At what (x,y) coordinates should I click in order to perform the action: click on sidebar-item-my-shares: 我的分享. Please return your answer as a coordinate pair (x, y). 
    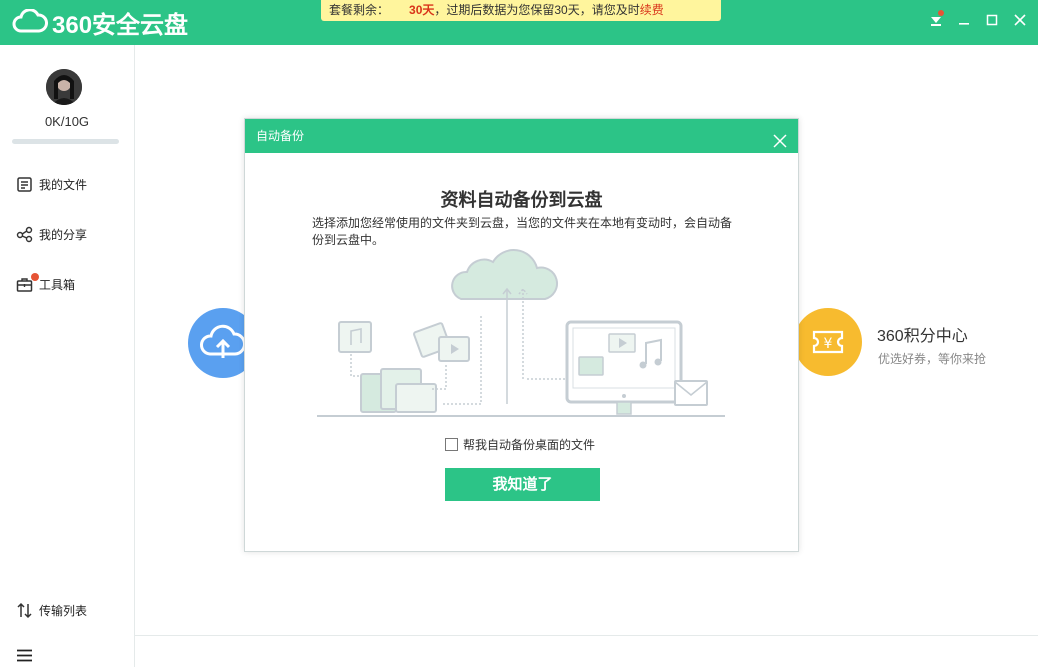
    Looking at the image, I should click on (51, 234).